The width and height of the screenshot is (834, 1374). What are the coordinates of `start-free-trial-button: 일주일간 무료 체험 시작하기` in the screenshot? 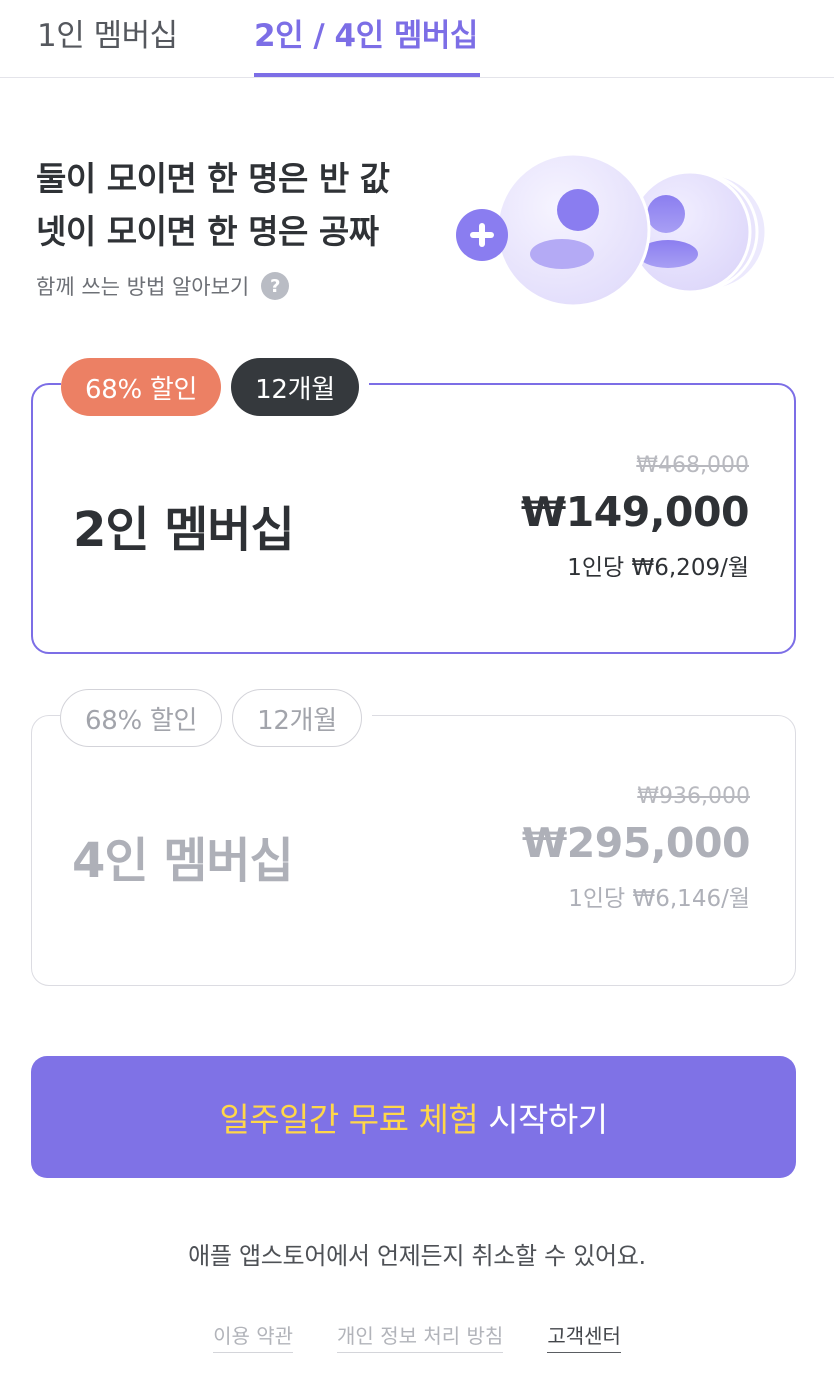 It's located at (413, 1117).